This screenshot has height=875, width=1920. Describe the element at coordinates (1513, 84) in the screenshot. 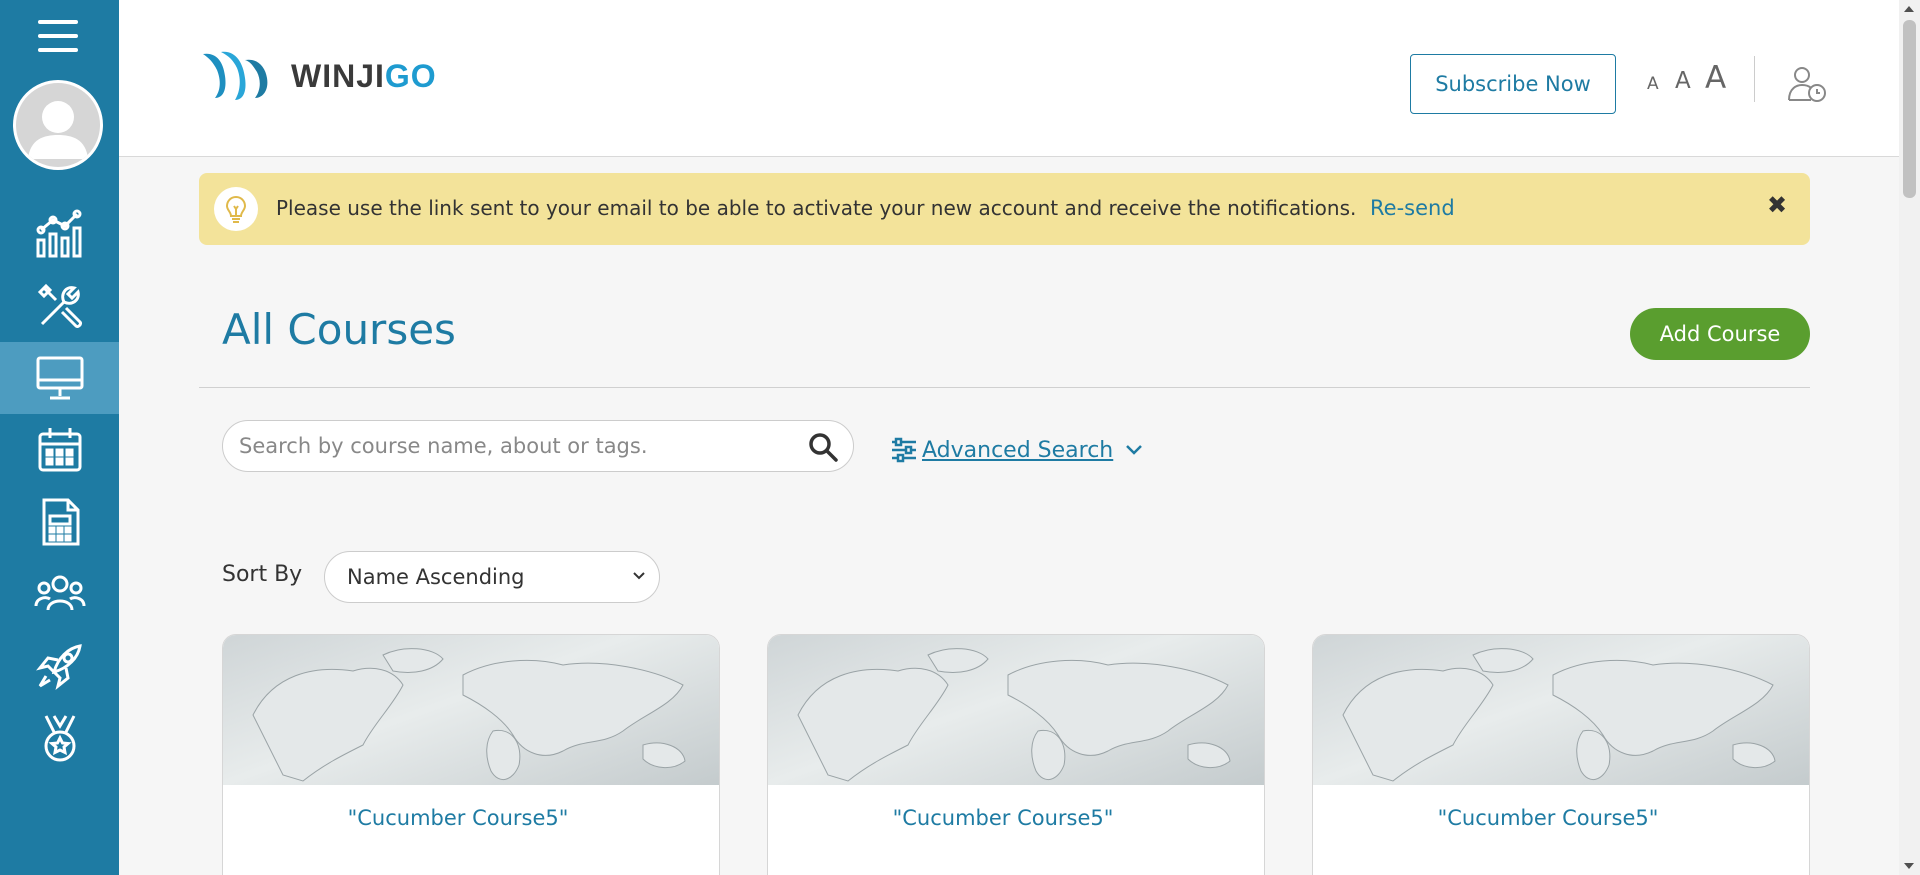

I see `subscribe-button: Subscribe Now` at that location.